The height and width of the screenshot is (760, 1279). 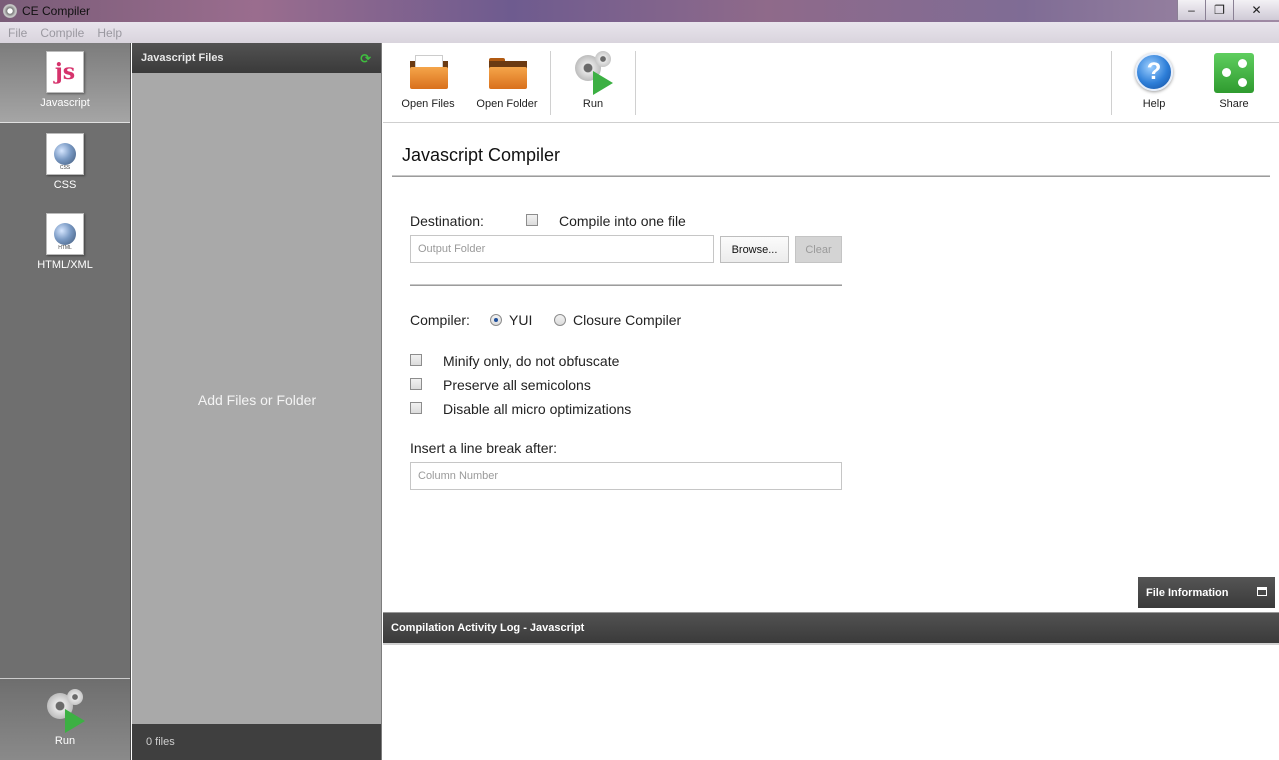 I want to click on help-button: ? Help, so click(x=1154, y=83).